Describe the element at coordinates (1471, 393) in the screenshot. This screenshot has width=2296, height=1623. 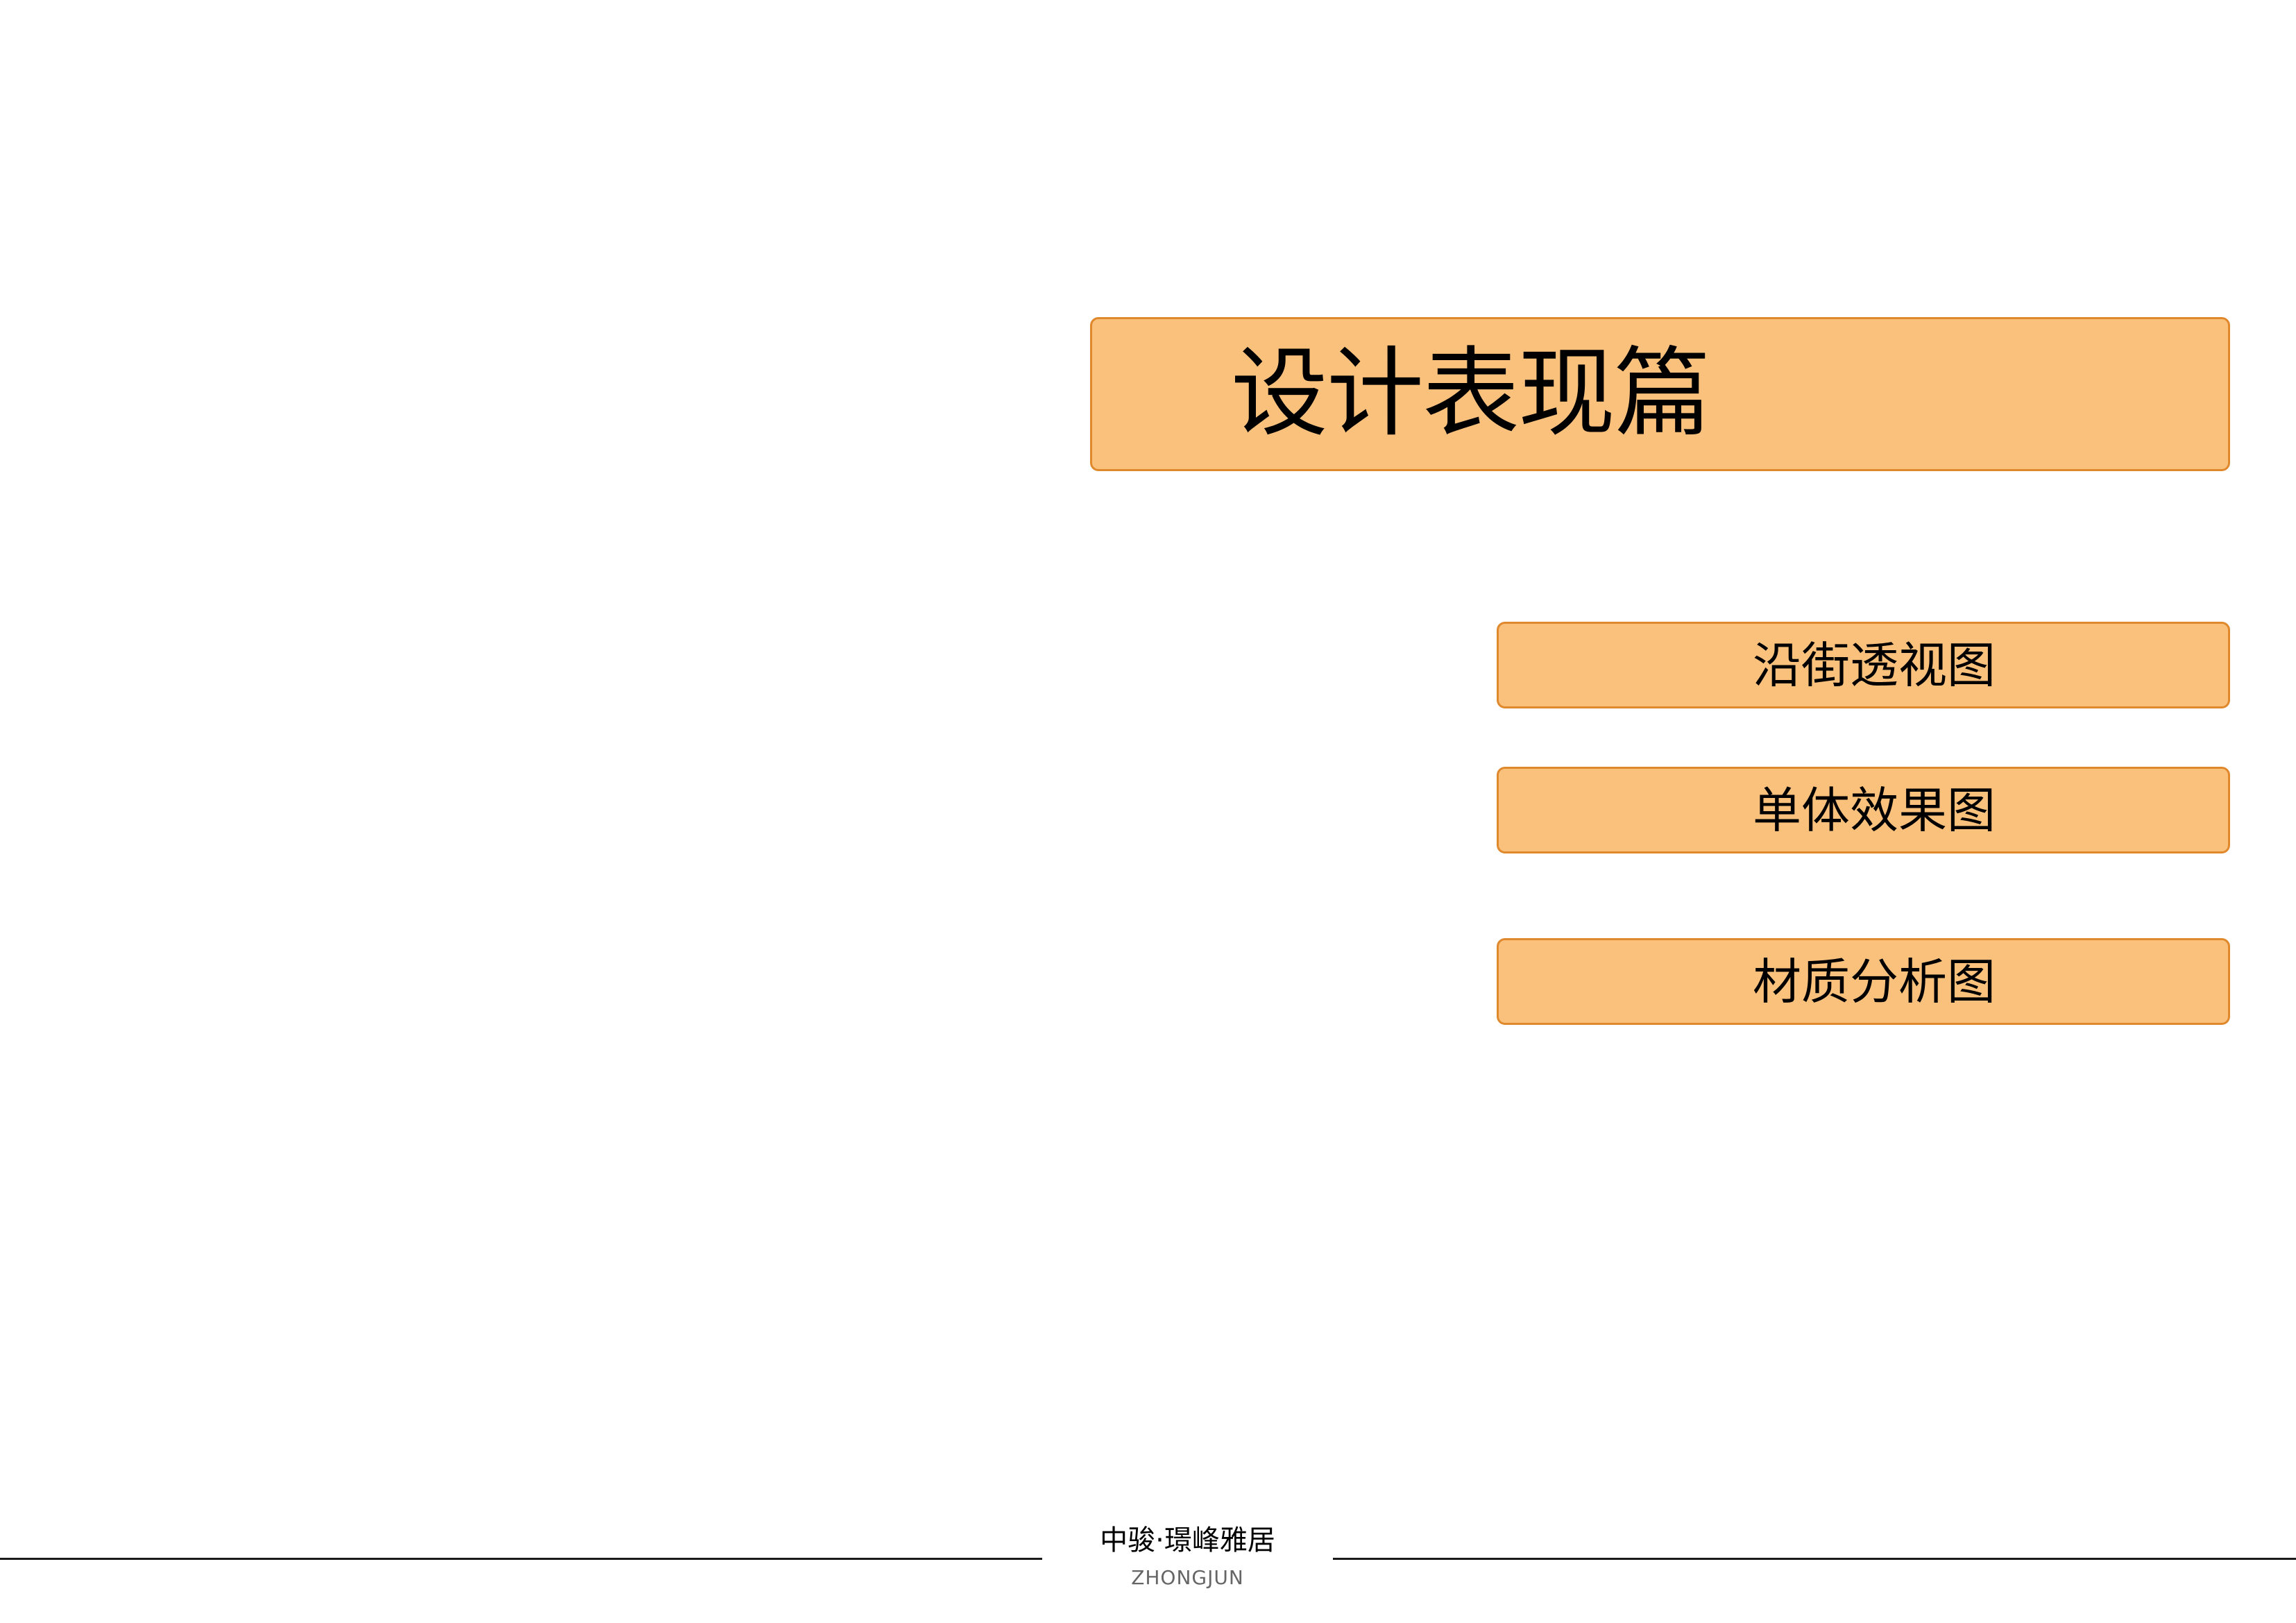
I see `section-title: 设计表现篇` at that location.